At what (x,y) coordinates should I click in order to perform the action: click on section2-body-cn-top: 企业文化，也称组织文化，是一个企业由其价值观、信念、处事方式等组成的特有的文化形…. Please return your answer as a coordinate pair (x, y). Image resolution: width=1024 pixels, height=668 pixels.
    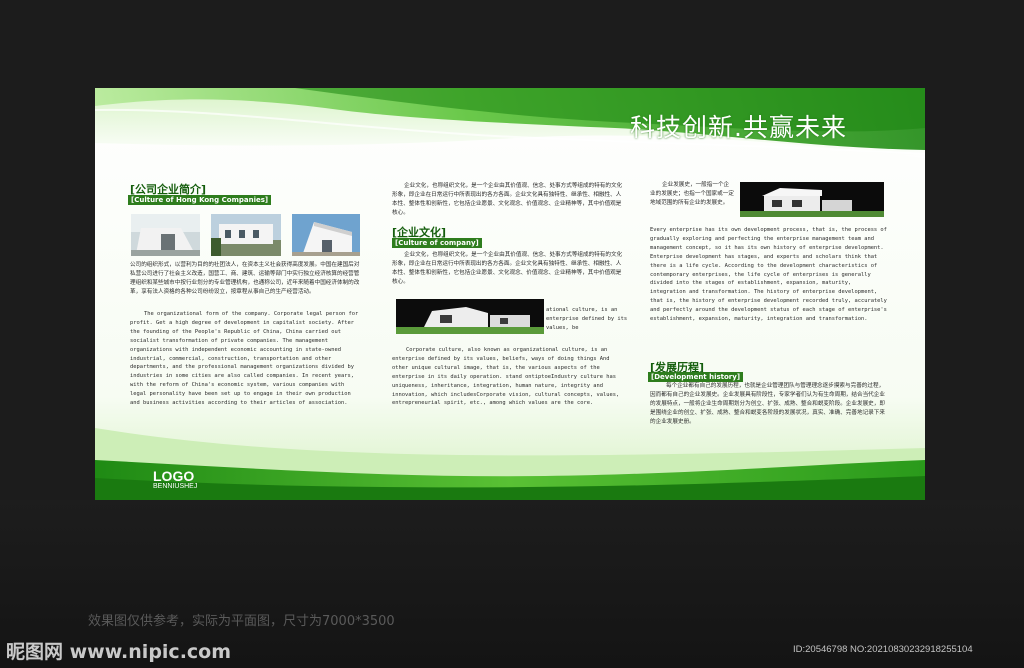
    Looking at the image, I should click on (507, 199).